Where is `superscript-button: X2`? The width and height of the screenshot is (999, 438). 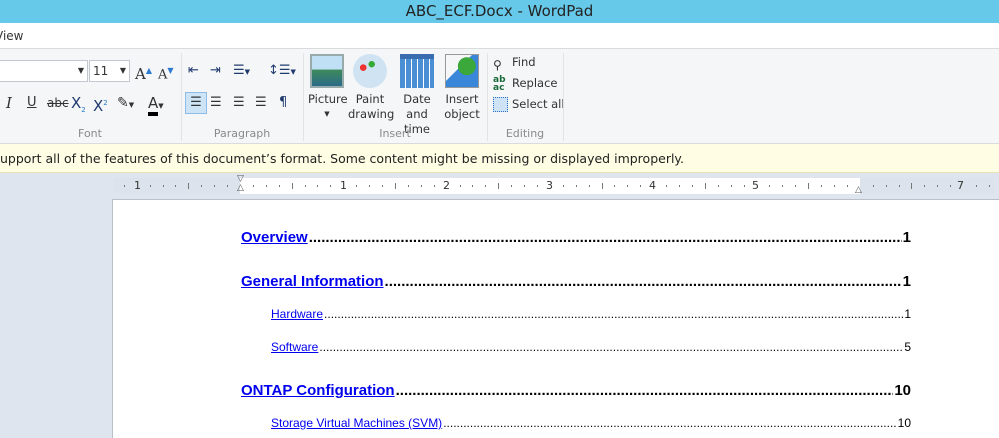 superscript-button: X2 is located at coordinates (100, 104).